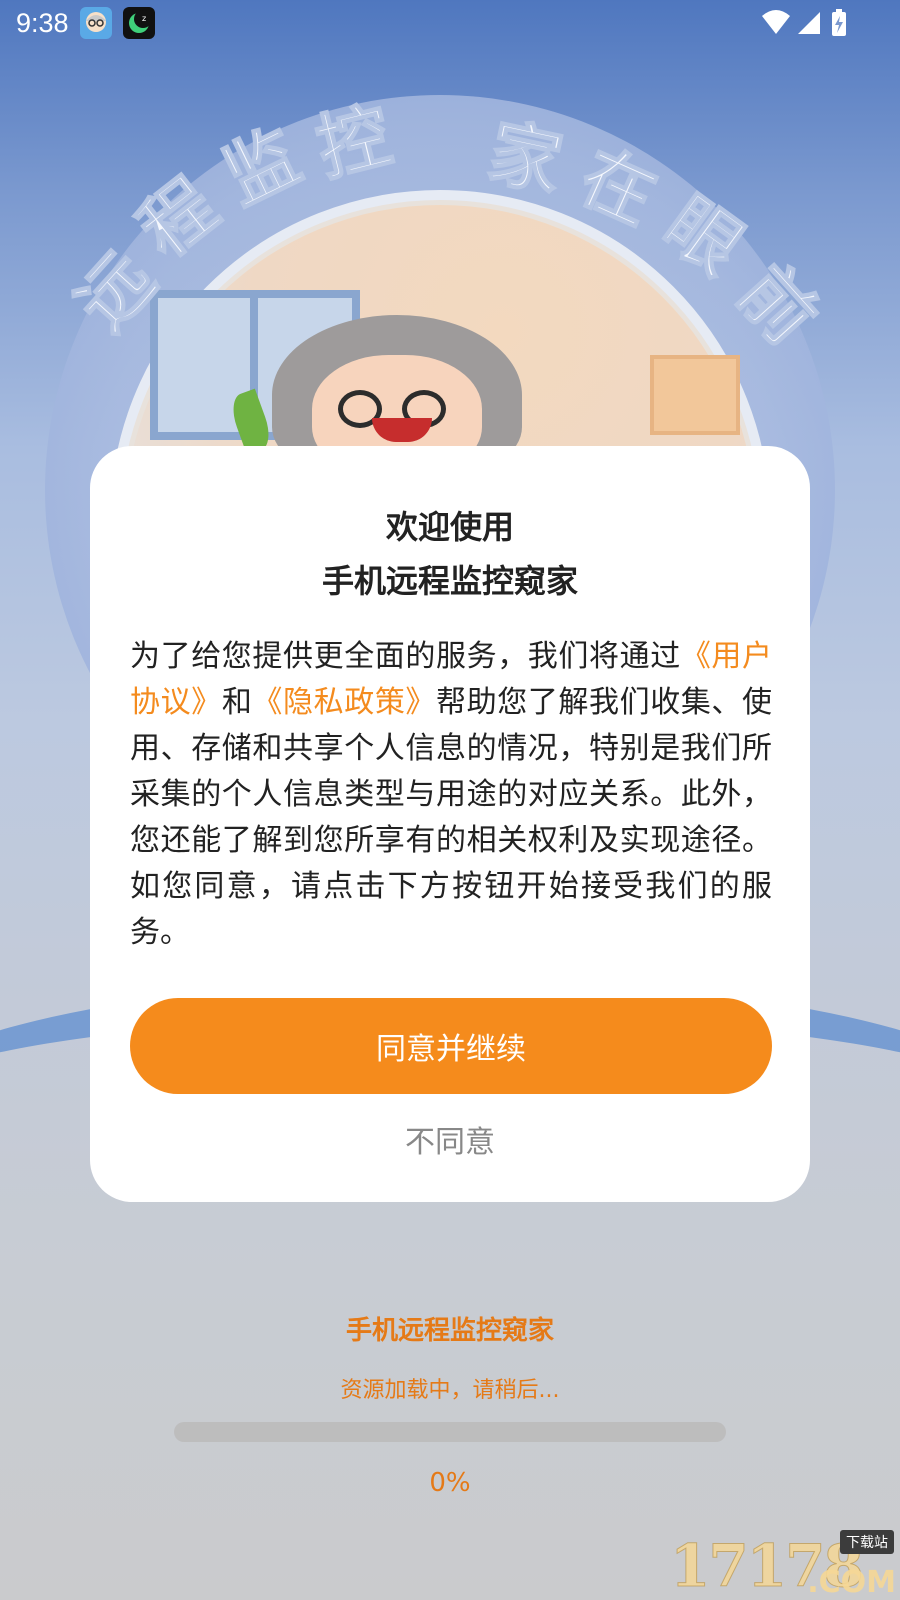  What do you see at coordinates (42, 23) in the screenshot?
I see `status-time: 9:38` at bounding box center [42, 23].